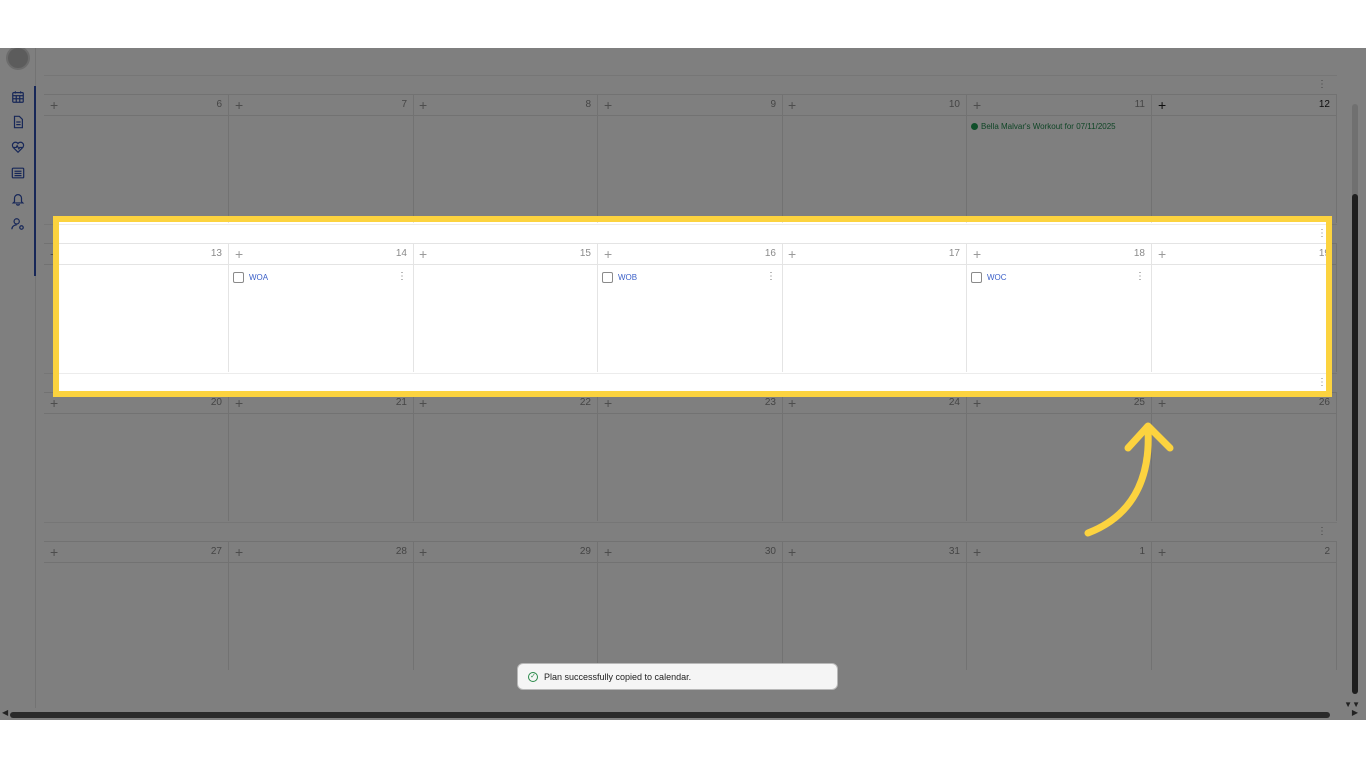 This screenshot has width=1366, height=768. I want to click on calendar-day-cell: +19, so click(1239, 308).